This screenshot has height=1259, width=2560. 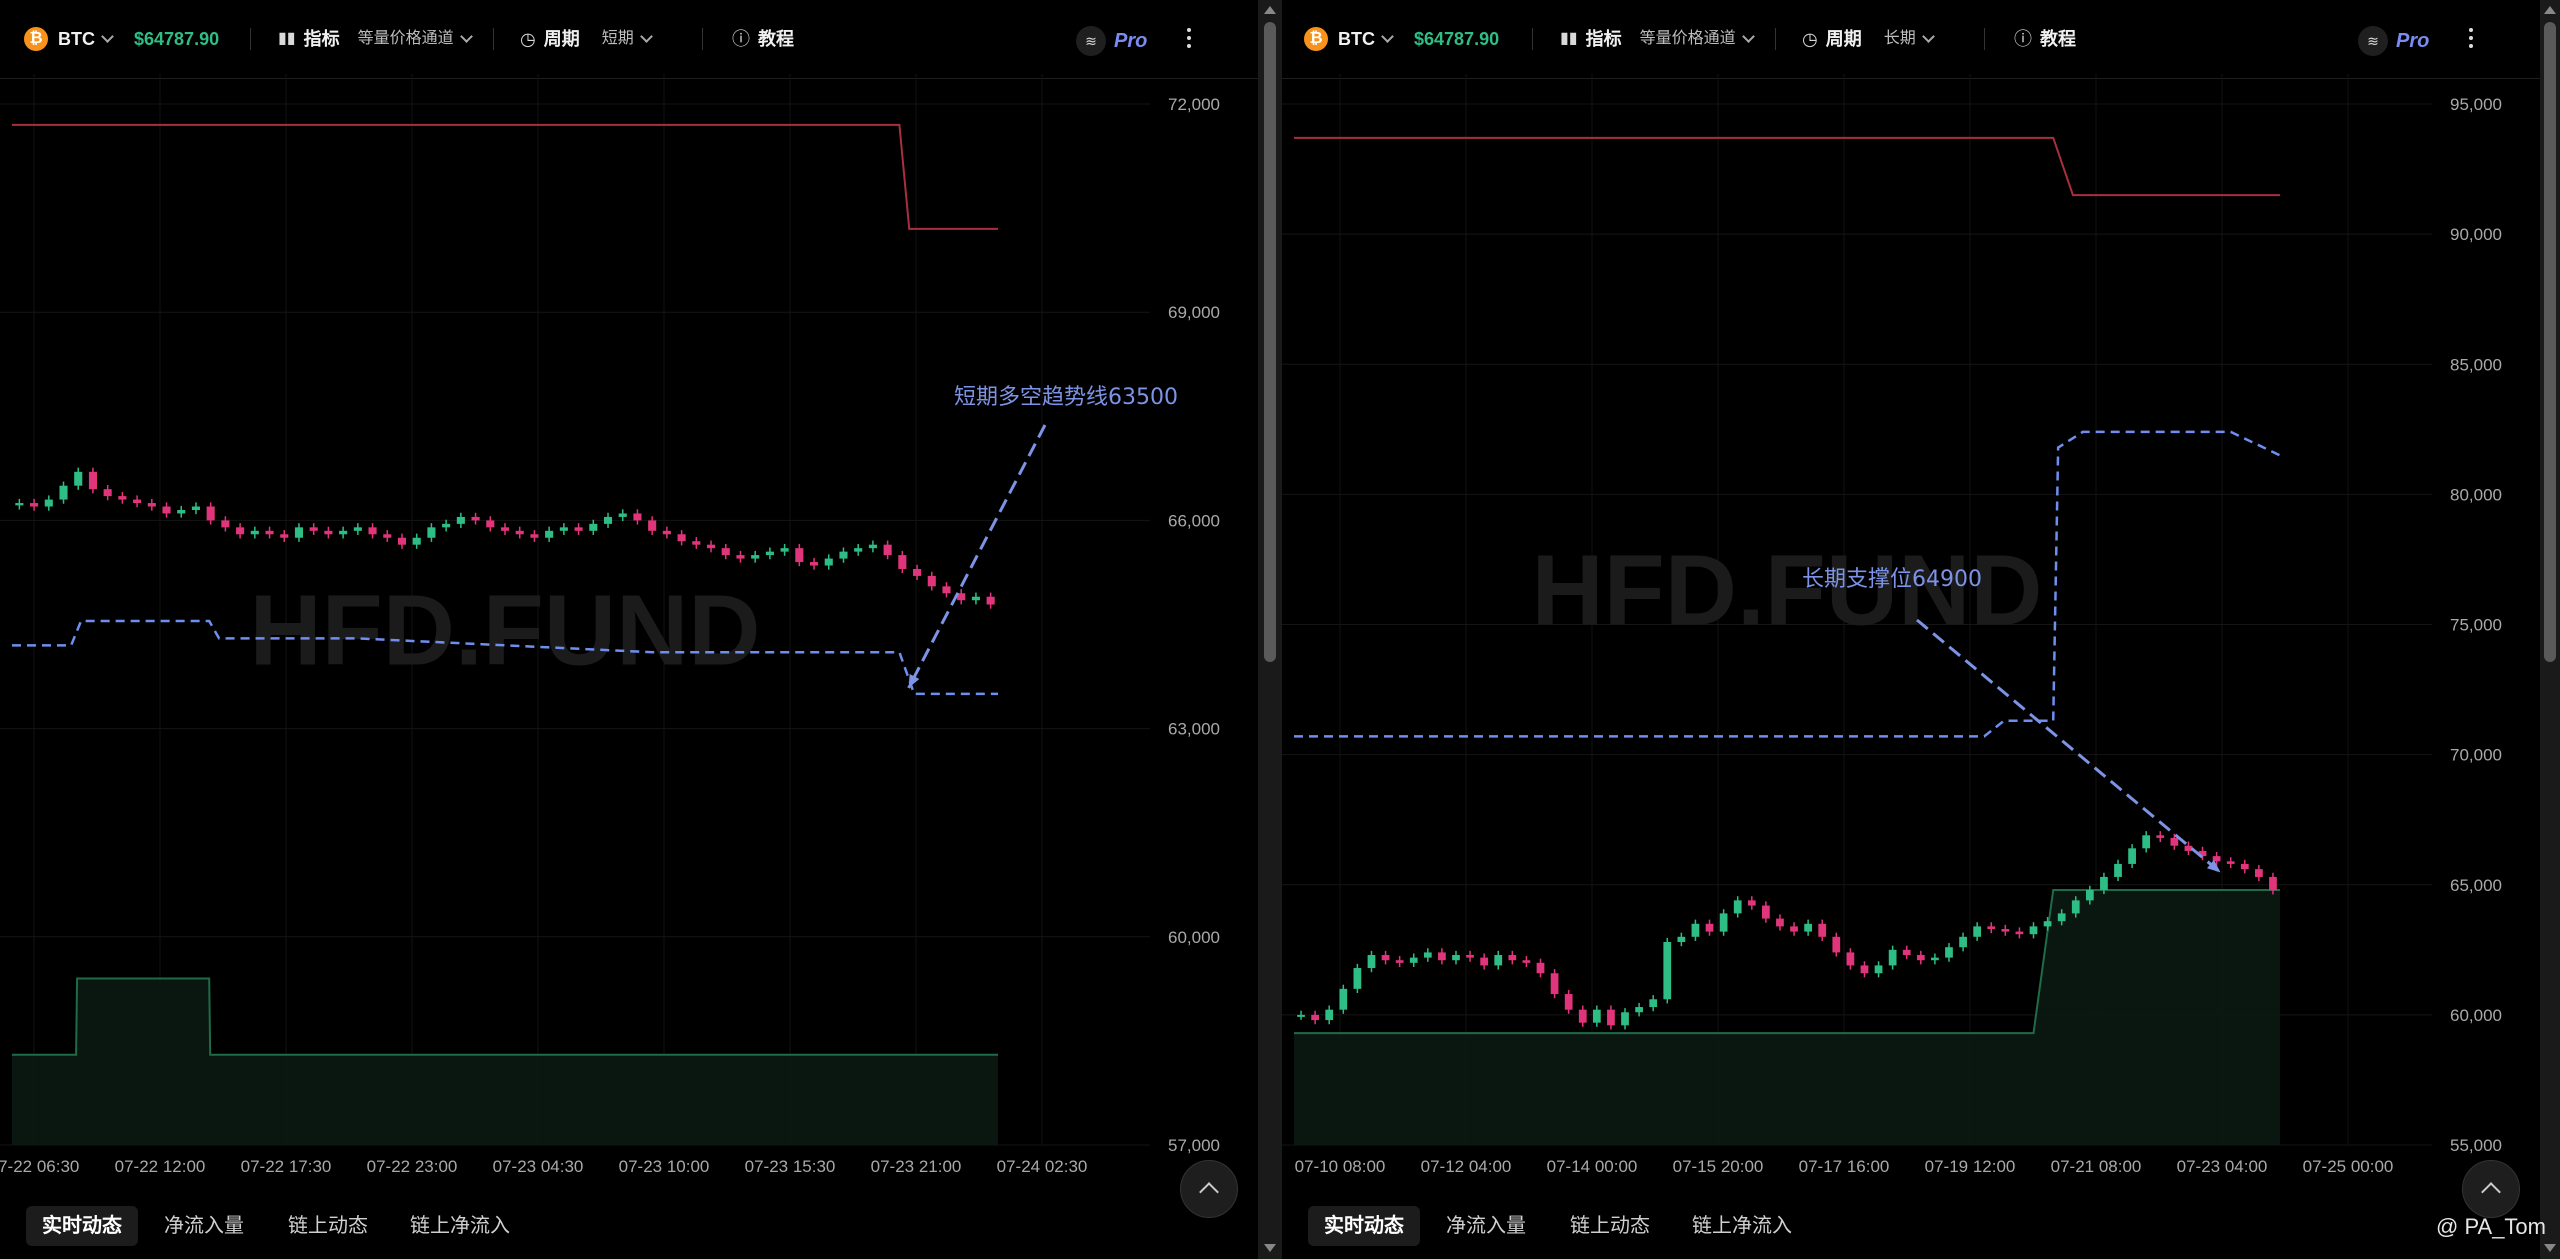 I want to click on y-tick-label: 75,000, so click(x=2476, y=625).